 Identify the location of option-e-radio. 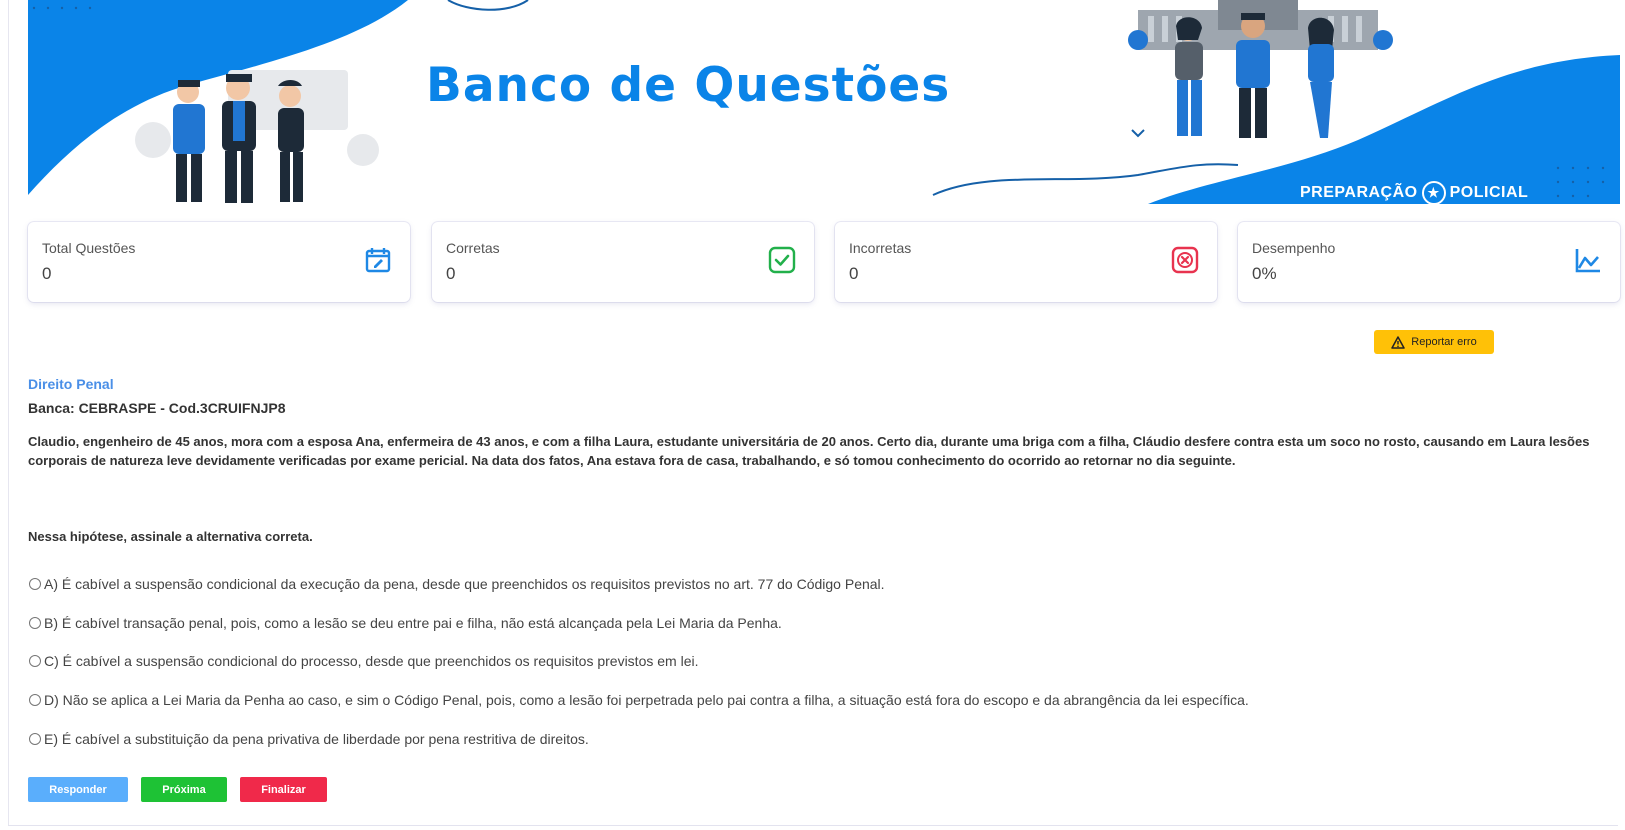
(35, 739).